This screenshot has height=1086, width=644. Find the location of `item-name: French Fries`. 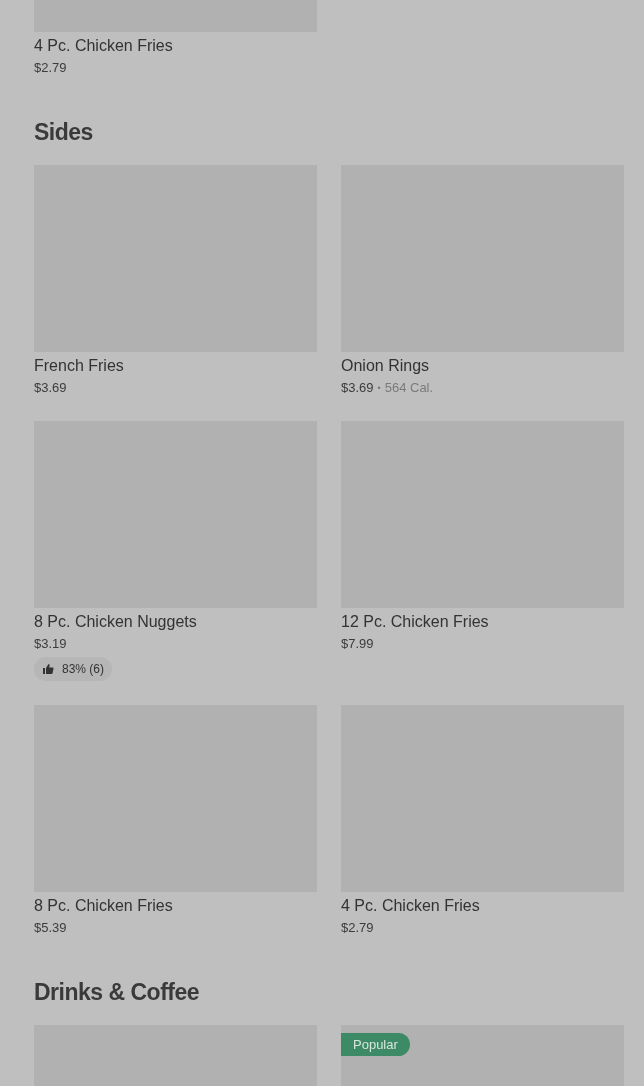

item-name: French Fries is located at coordinates (79, 366).